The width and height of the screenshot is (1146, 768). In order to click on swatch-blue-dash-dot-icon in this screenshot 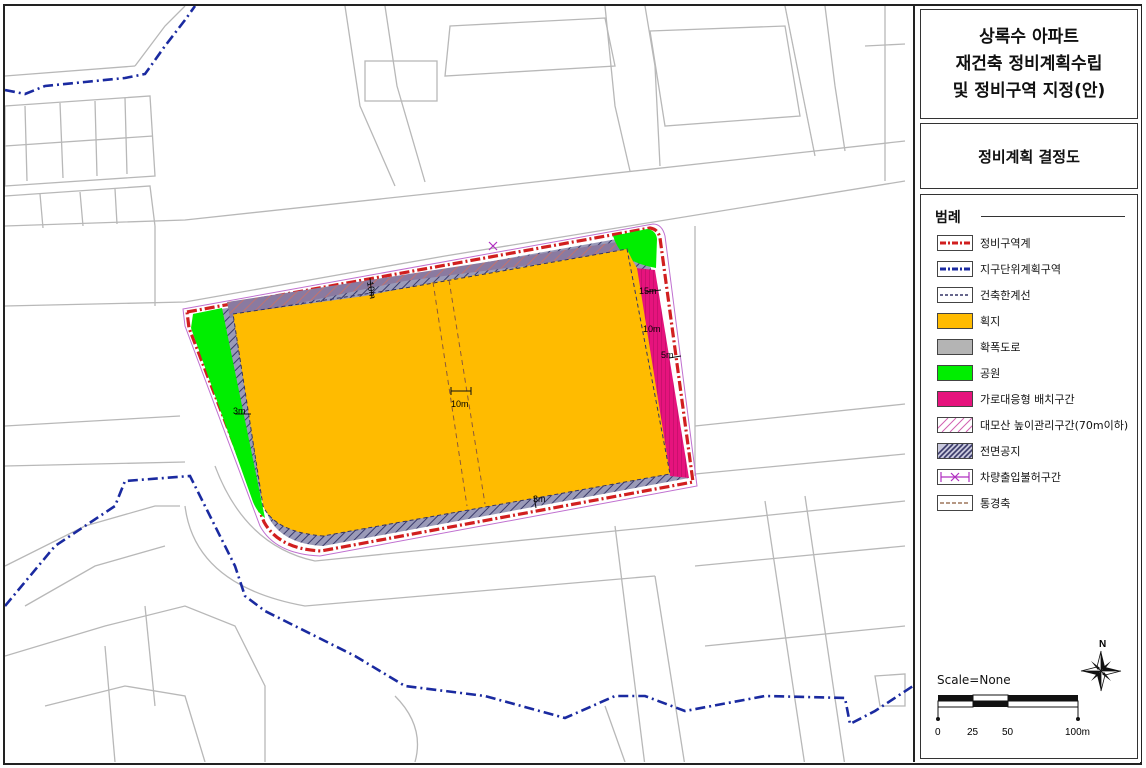, I will do `click(955, 269)`.